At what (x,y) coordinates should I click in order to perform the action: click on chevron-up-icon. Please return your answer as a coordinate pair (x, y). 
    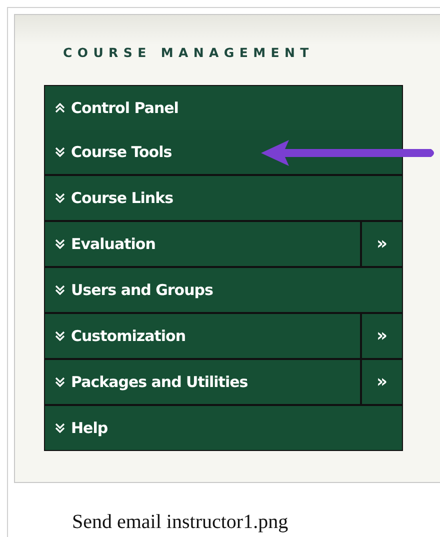
    Looking at the image, I should click on (60, 108).